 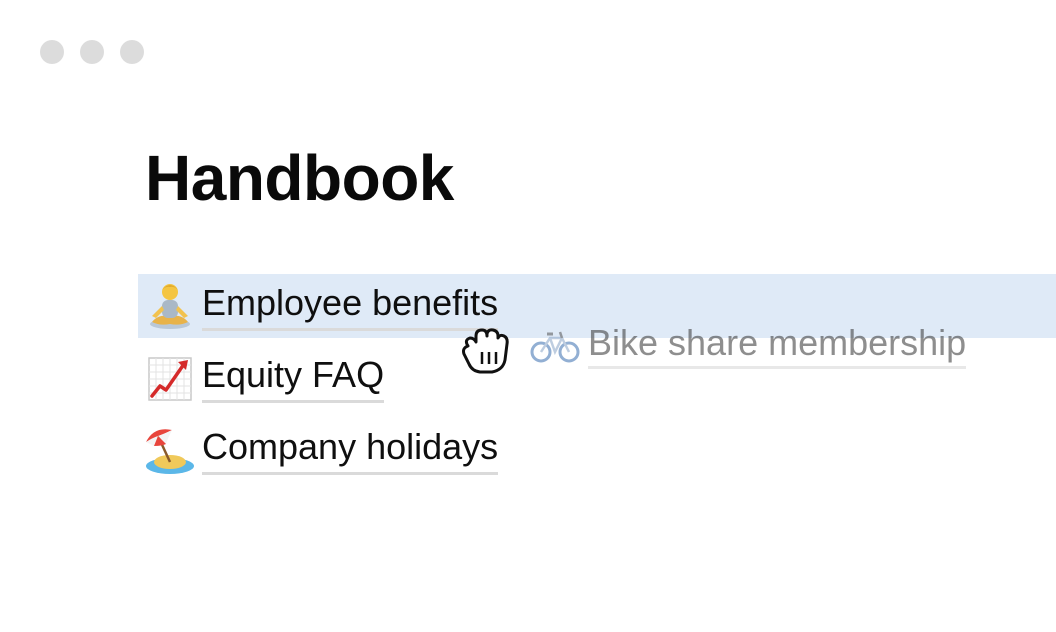 What do you see at coordinates (132, 52) in the screenshot?
I see `maximize-button` at bounding box center [132, 52].